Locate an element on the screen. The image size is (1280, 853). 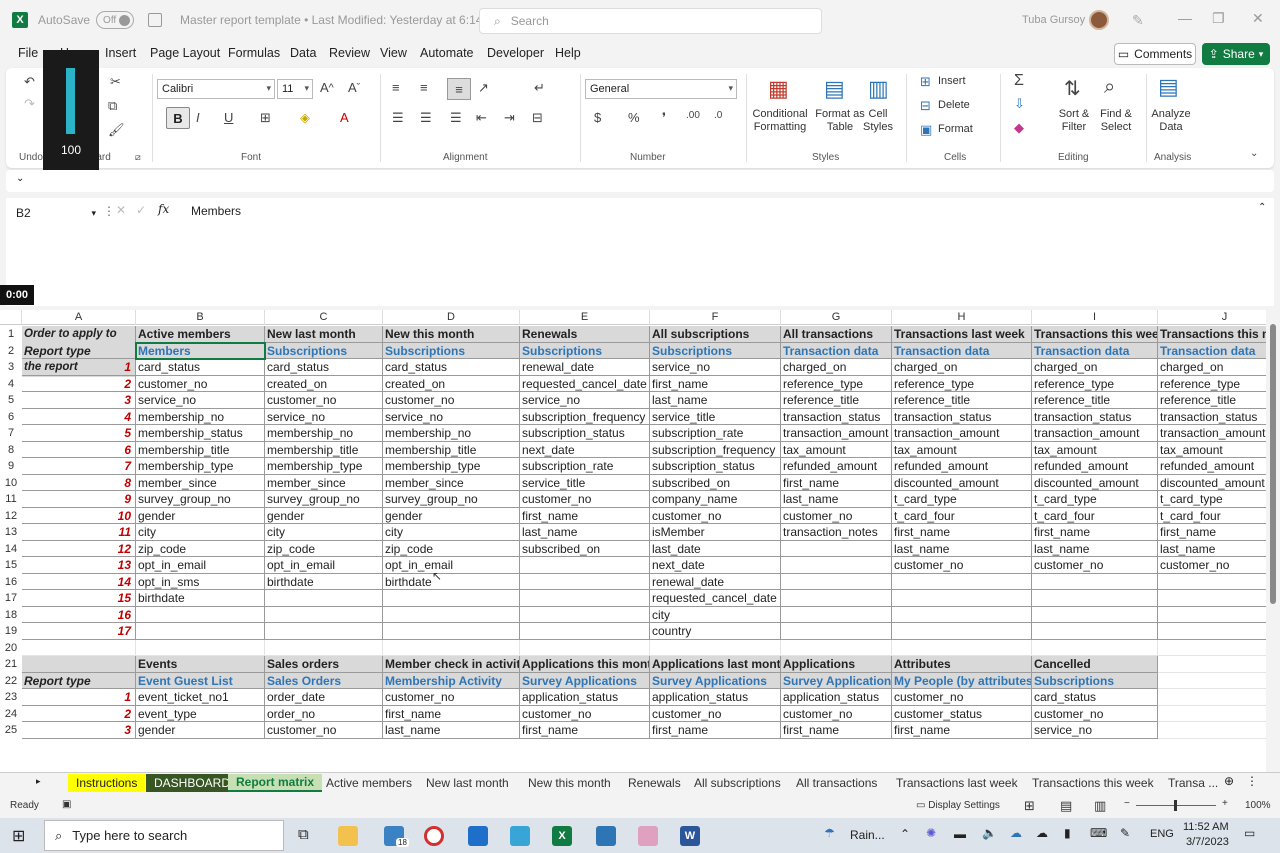
cell: transaction_status is located at coordinates (962, 416).